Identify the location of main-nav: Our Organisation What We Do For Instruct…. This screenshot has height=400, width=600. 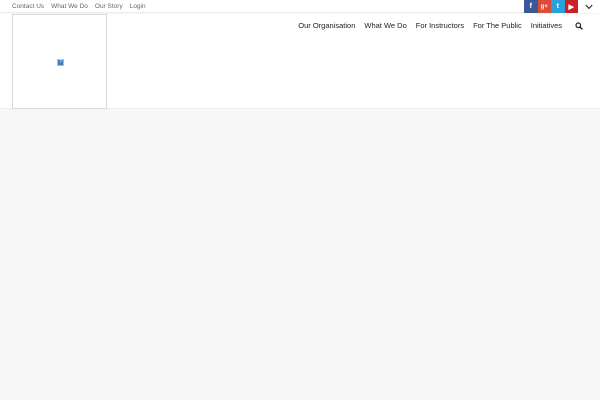
(436, 25).